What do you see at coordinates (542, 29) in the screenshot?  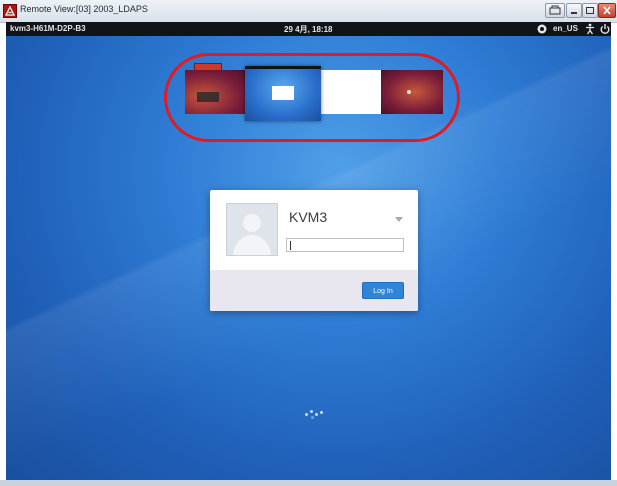 I see `network-icon` at bounding box center [542, 29].